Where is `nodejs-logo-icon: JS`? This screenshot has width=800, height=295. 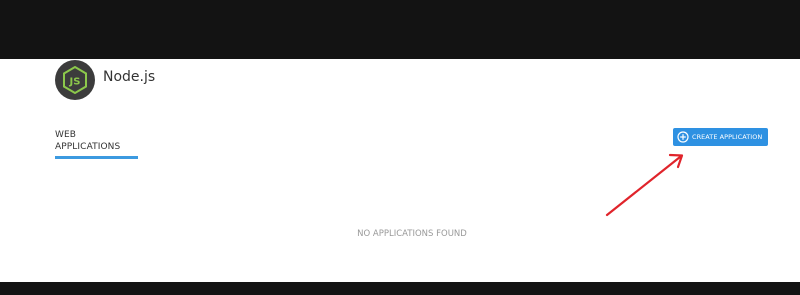 nodejs-logo-icon: JS is located at coordinates (75, 79).